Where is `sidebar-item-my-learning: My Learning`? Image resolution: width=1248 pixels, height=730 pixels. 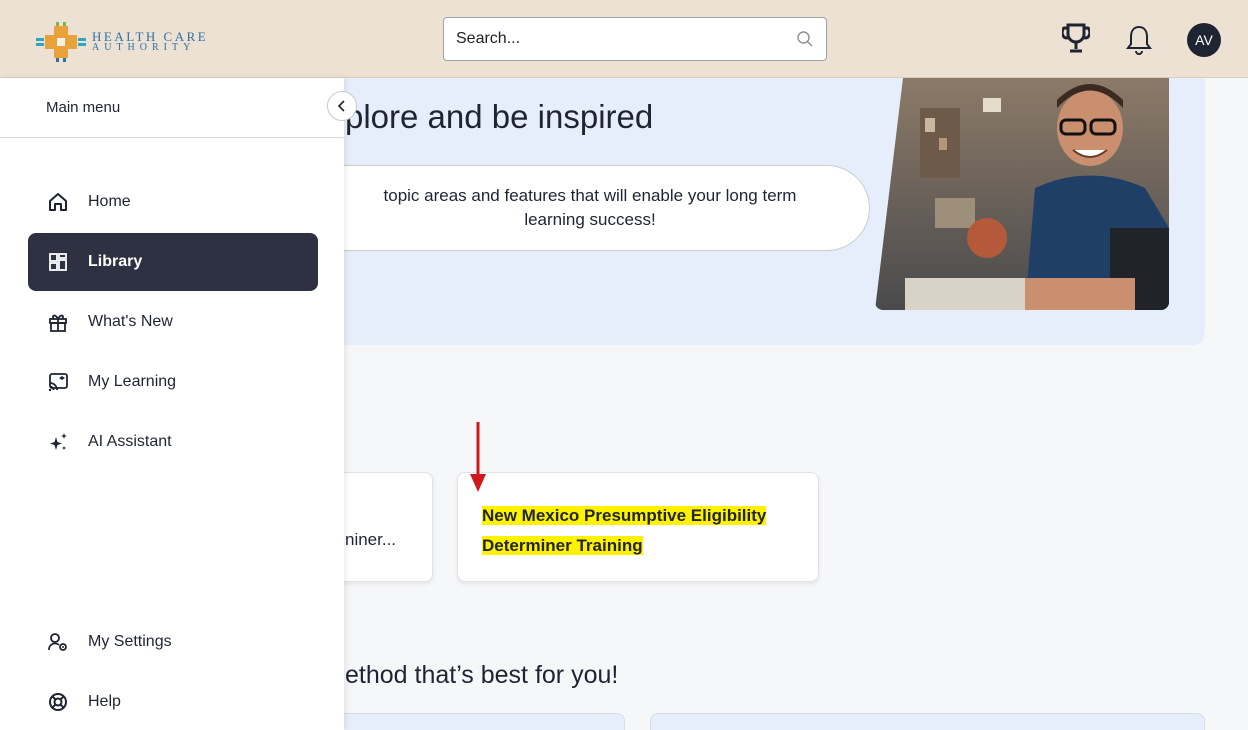 sidebar-item-my-learning: My Learning is located at coordinates (173, 382).